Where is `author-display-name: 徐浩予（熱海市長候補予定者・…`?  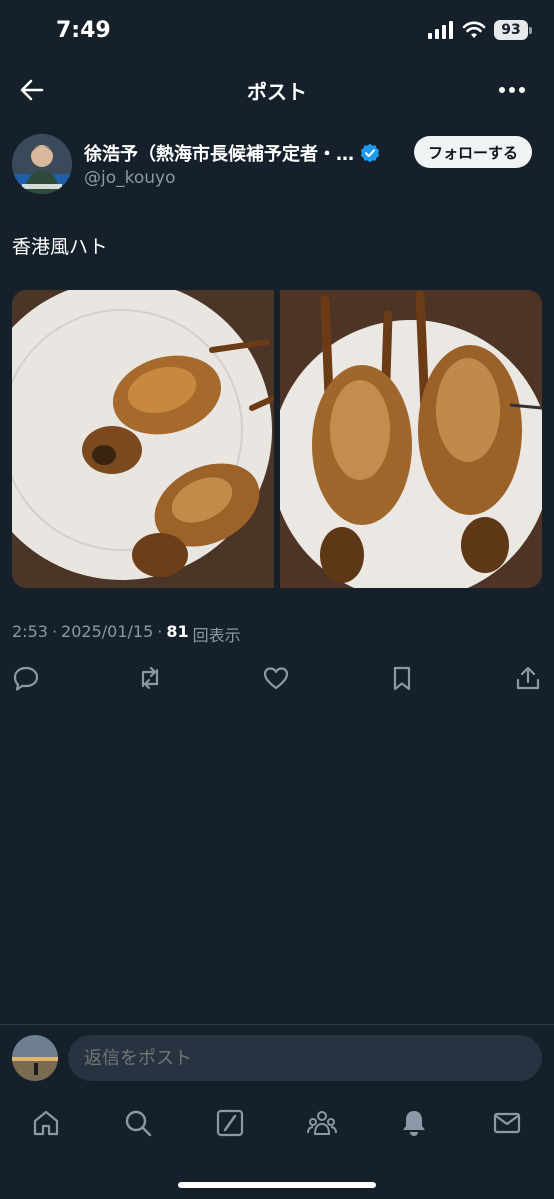
author-display-name: 徐浩予（熱海市長候補予定者・… is located at coordinates (219, 153).